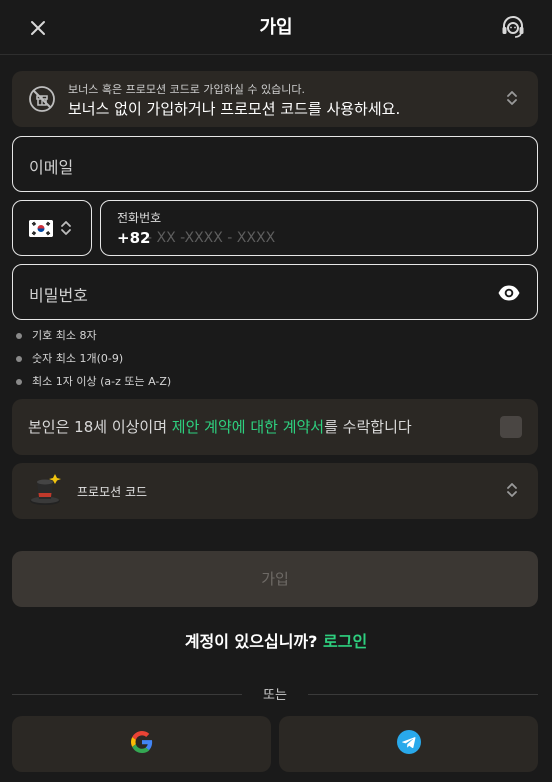 The width and height of the screenshot is (552, 782). I want to click on password-rule: 최소 1자 이상 (a-z 또는 A-Z), so click(93, 384).